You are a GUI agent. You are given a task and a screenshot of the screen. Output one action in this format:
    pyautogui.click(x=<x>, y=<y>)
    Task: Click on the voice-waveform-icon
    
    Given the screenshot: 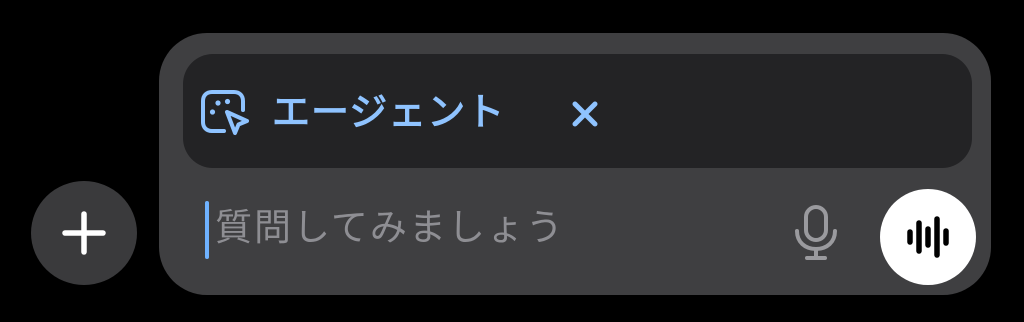 What is the action you would take?
    pyautogui.click(x=928, y=237)
    